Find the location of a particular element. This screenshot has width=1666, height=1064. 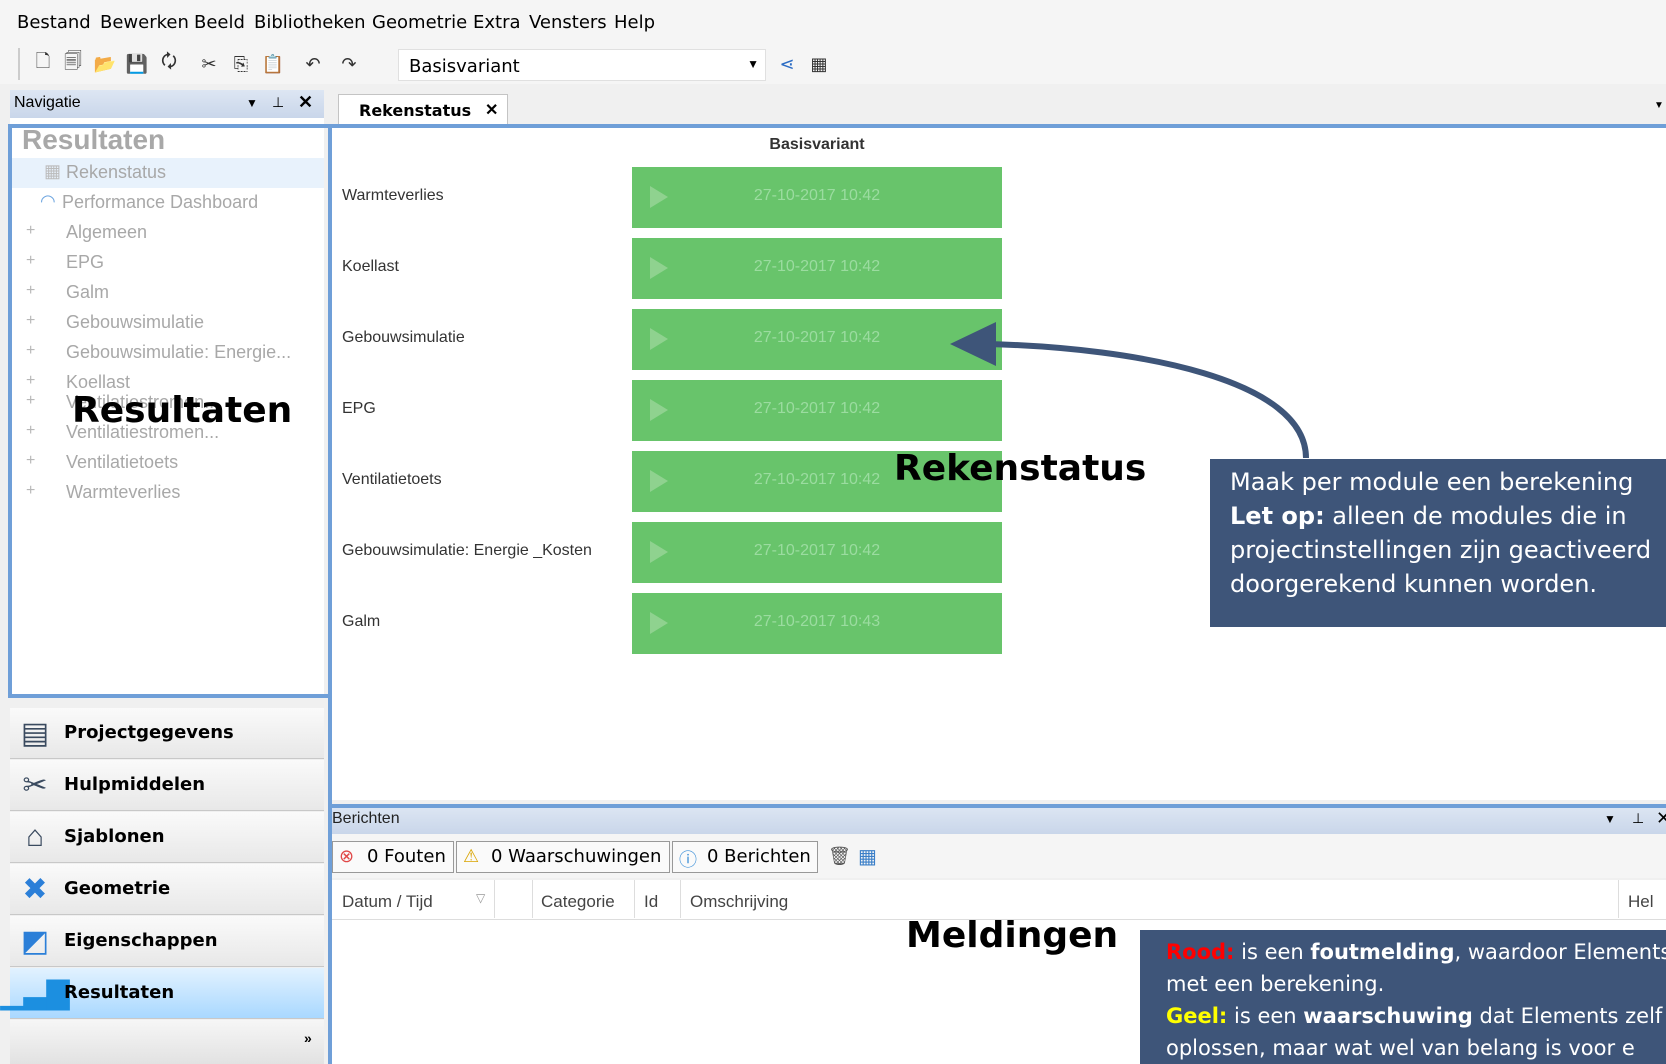

messages-column-header is located at coordinates (998, 900).